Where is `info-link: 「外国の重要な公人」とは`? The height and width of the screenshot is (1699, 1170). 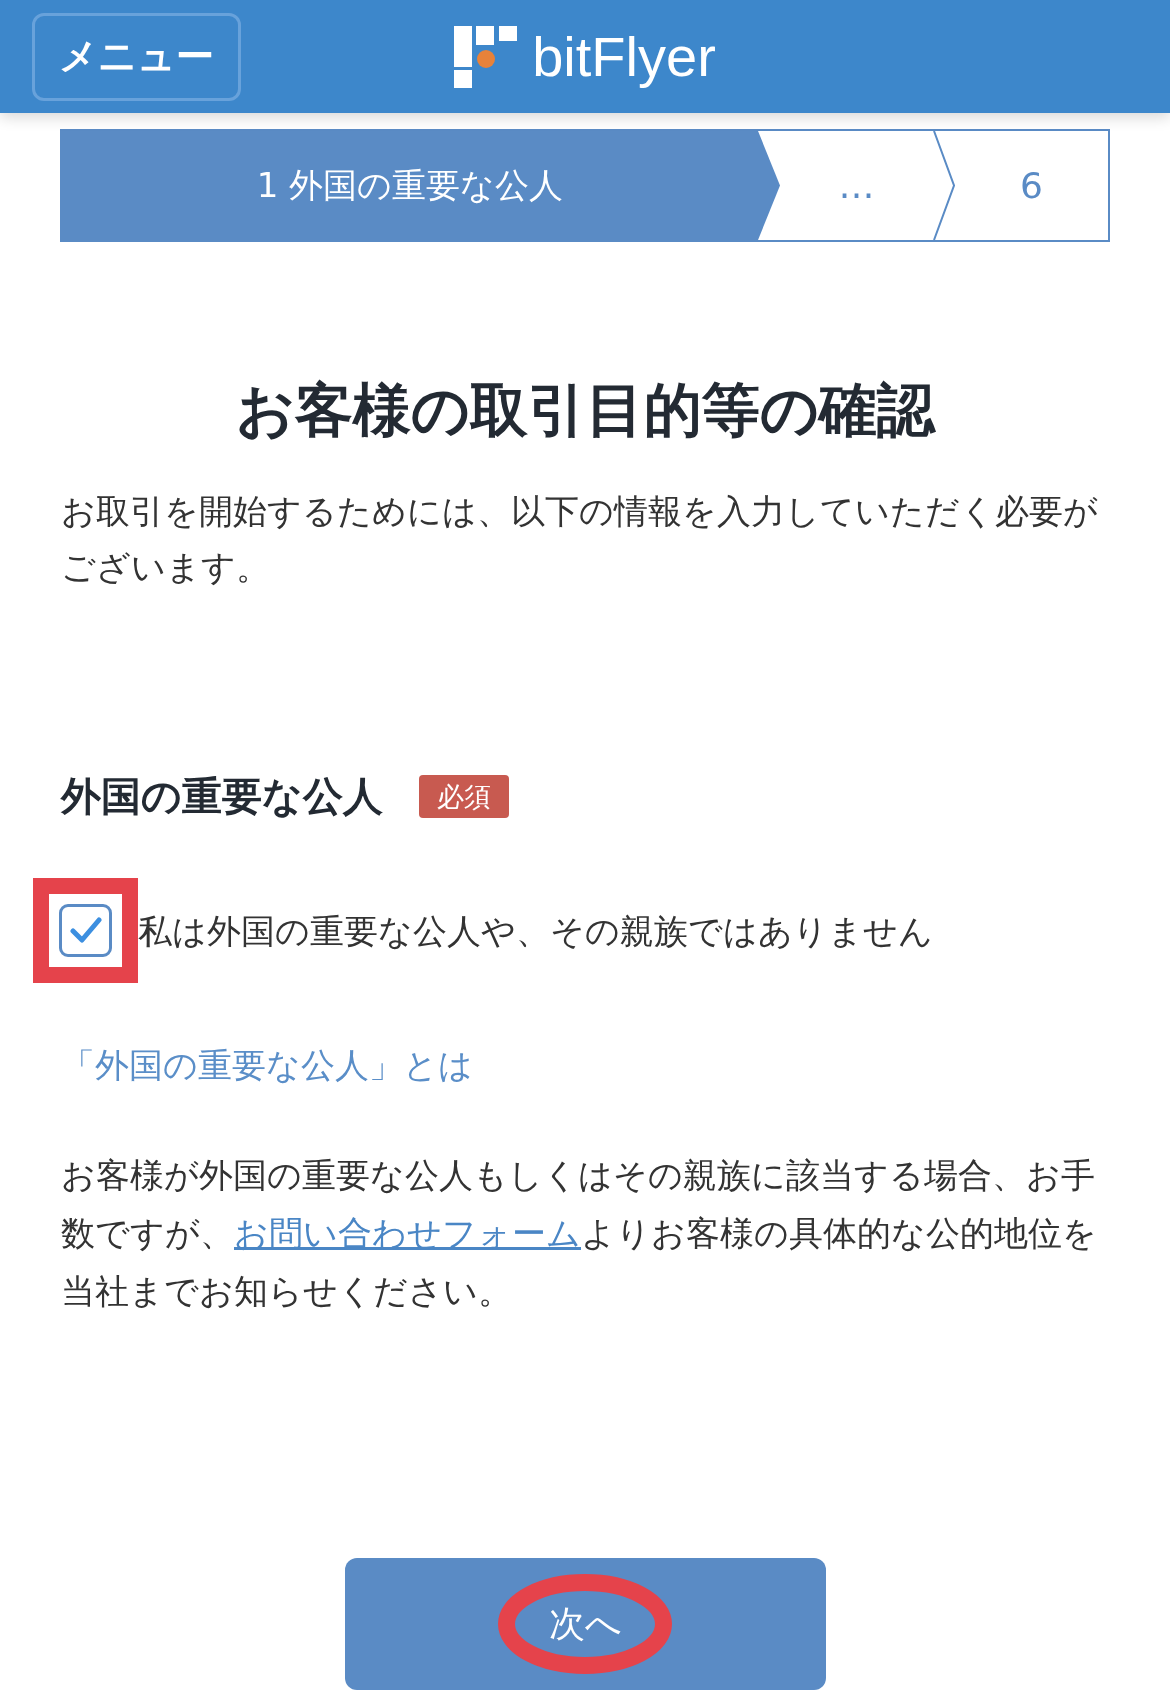
info-link: 「外国の重要な公人」とは is located at coordinates (267, 1065).